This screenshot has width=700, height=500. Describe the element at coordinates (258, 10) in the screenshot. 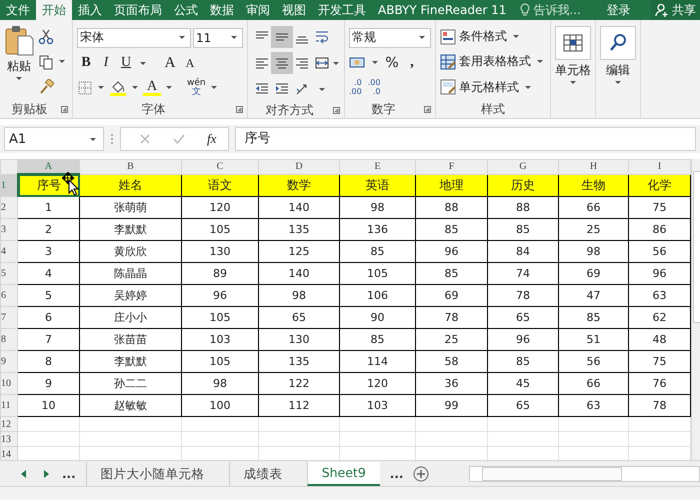

I see `ribbon-tab: 审阅` at that location.